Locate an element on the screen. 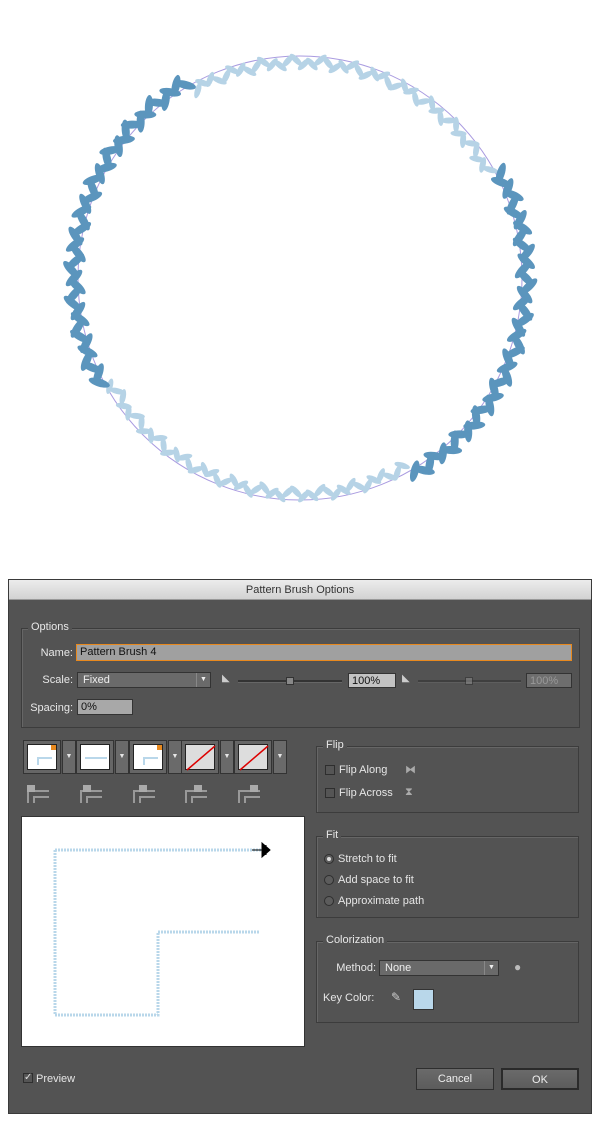  key-color-label: Key Color: is located at coordinates (349, 998).